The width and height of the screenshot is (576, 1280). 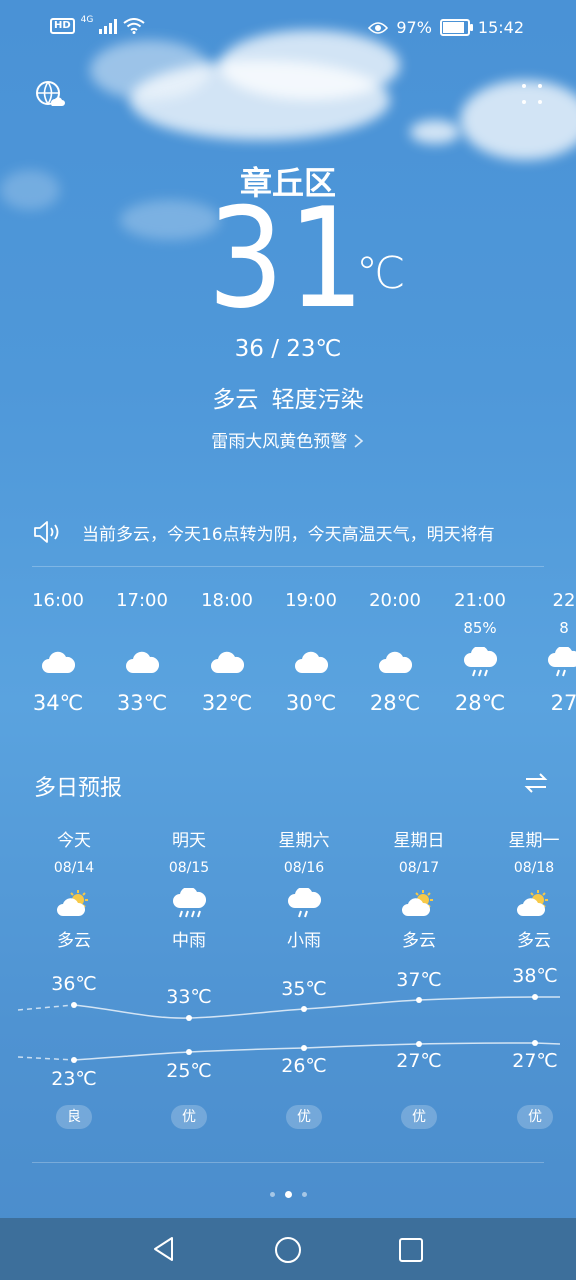 I want to click on day-date: 08/17, so click(x=419, y=868).